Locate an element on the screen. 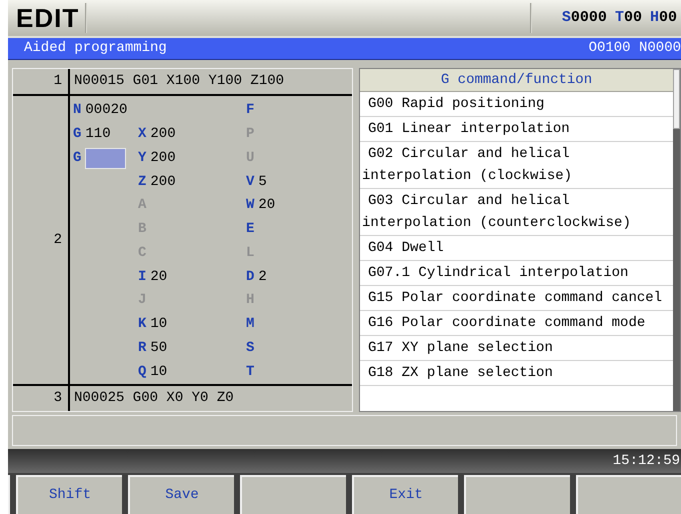  address-letter: V is located at coordinates (250, 182).